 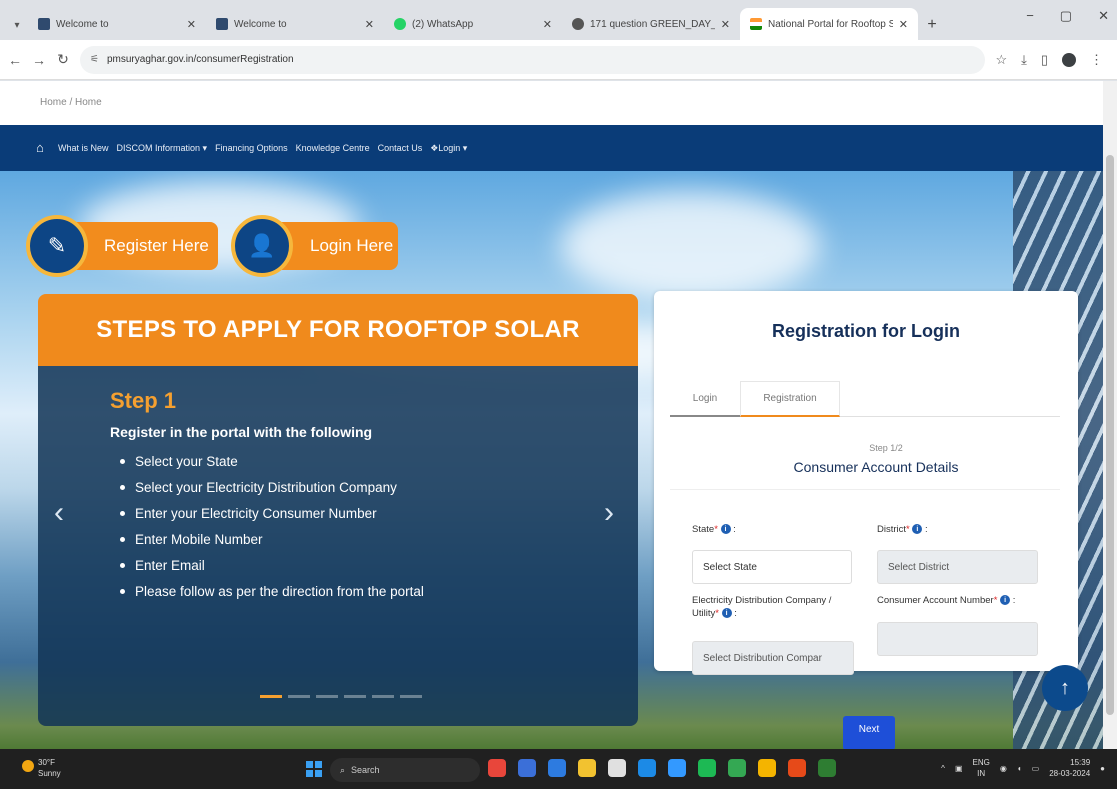 I want to click on chevron-up-icon: ^, so click(x=943, y=768).